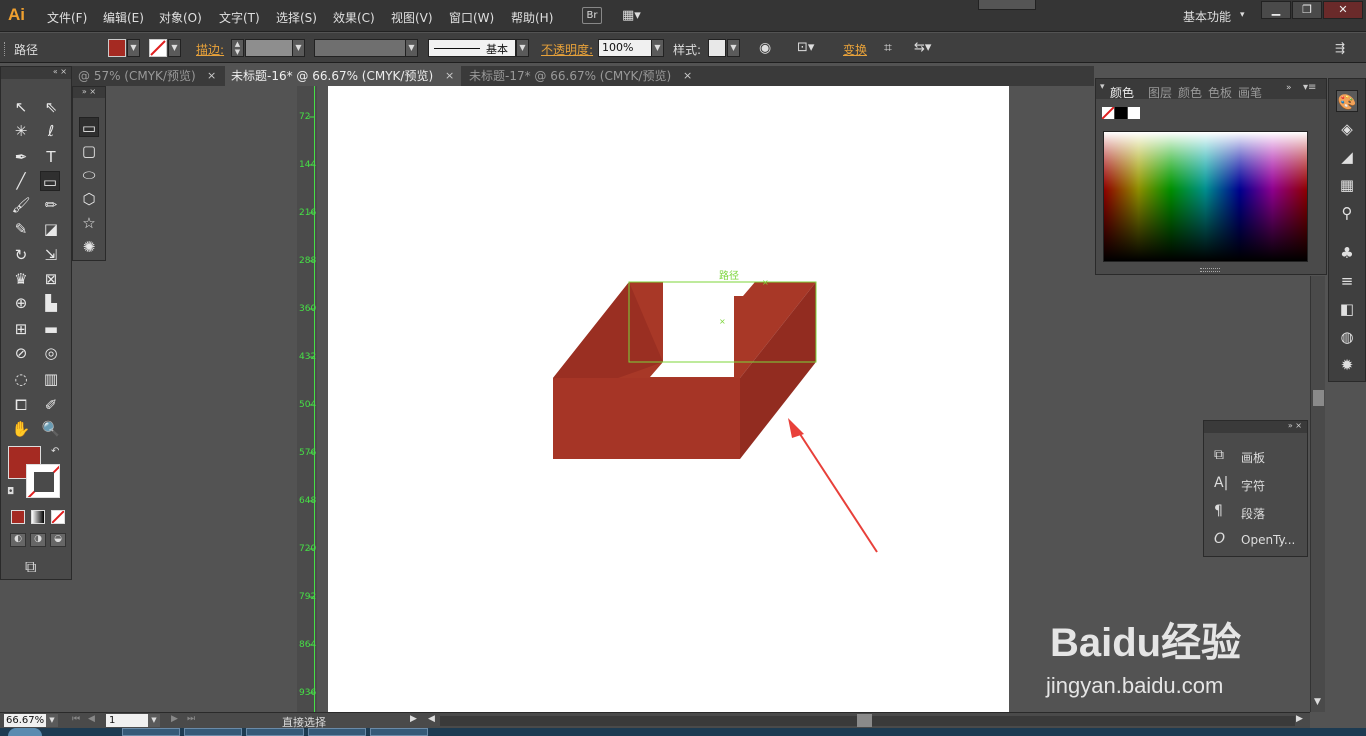 This screenshot has width=1366, height=736. Describe the element at coordinates (21, 107) in the screenshot. I see `selection-tool-icon: ↖` at that location.